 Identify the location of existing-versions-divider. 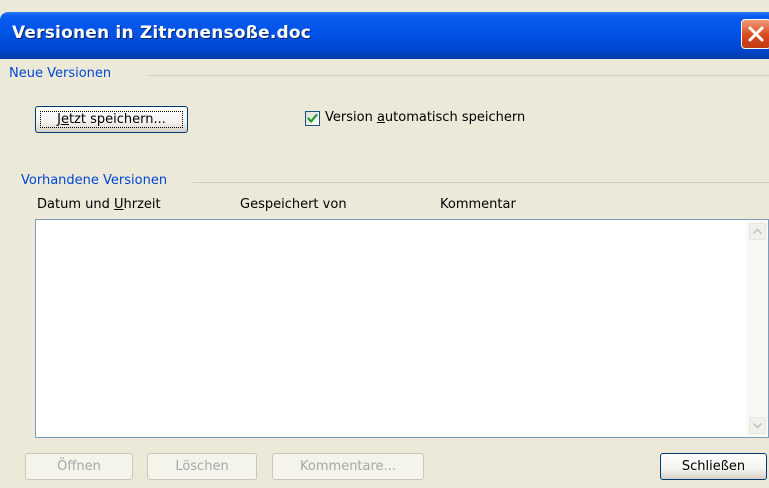
(481, 182).